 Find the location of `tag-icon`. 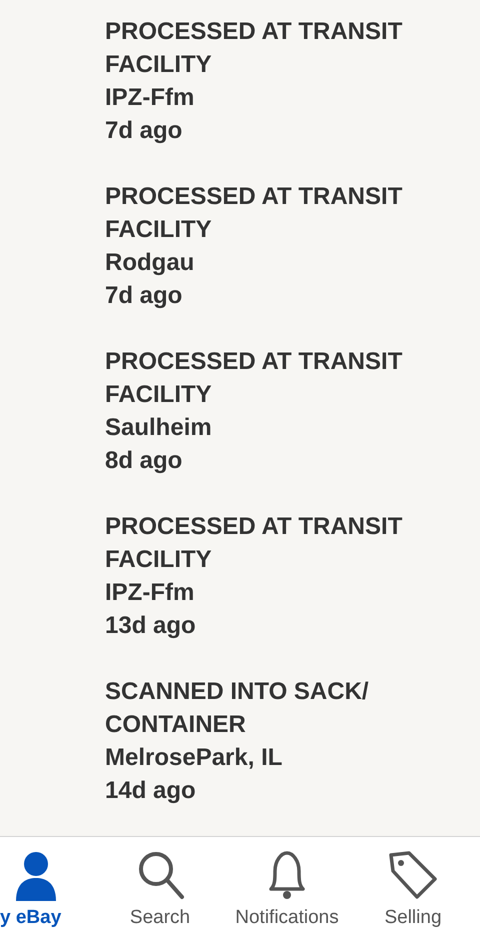

tag-icon is located at coordinates (413, 875).